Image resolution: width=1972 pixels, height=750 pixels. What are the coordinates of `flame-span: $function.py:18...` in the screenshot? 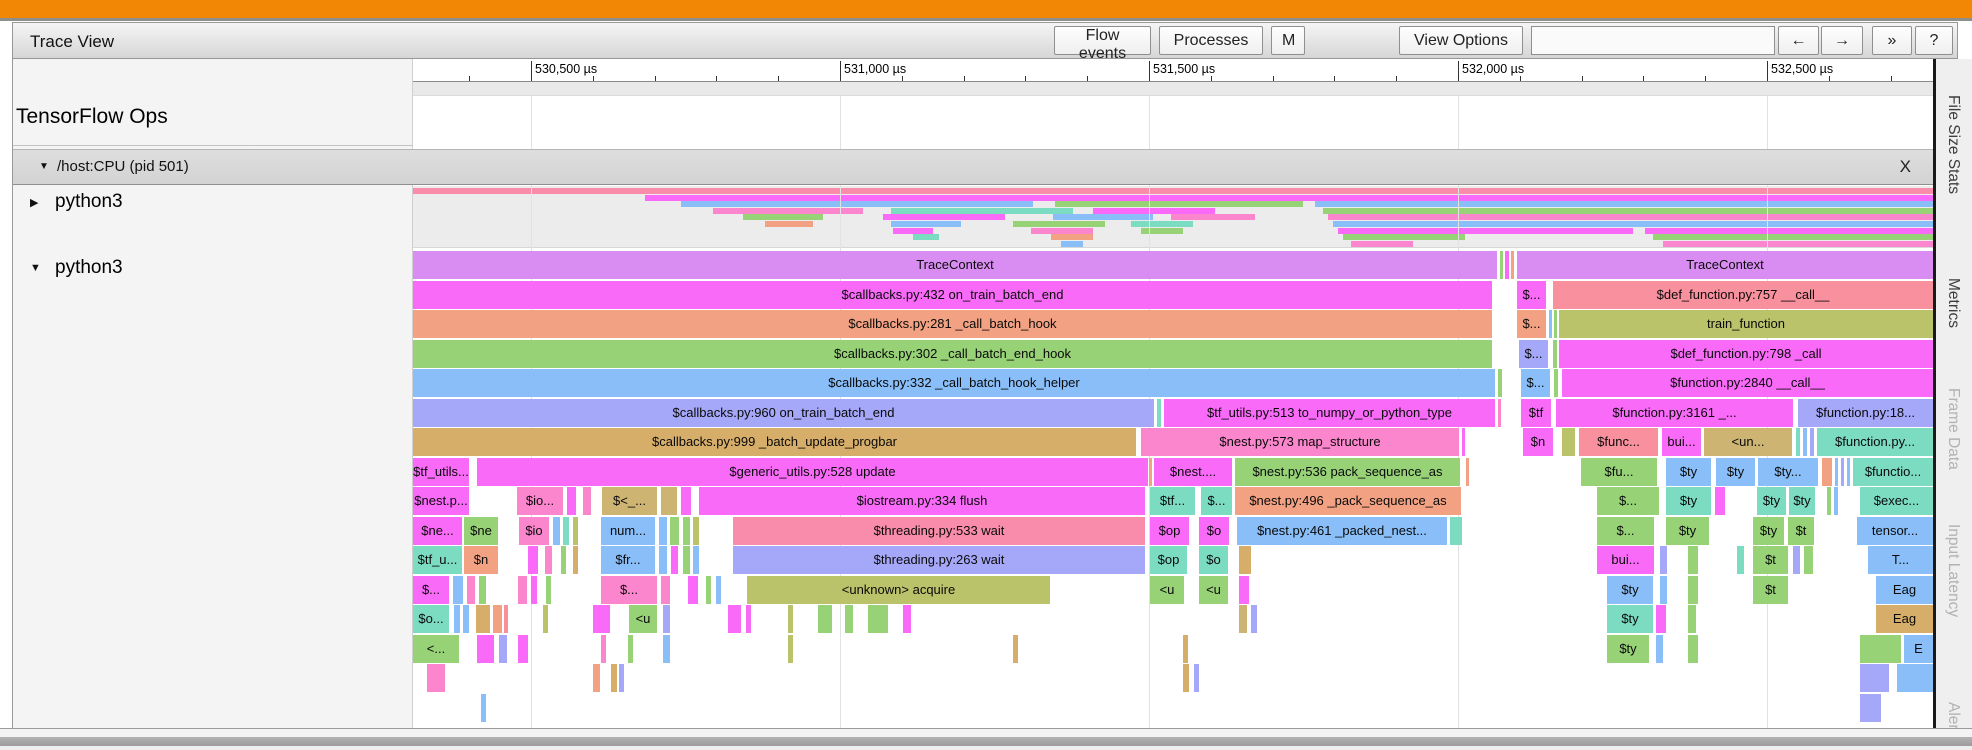 It's located at (1865, 412).